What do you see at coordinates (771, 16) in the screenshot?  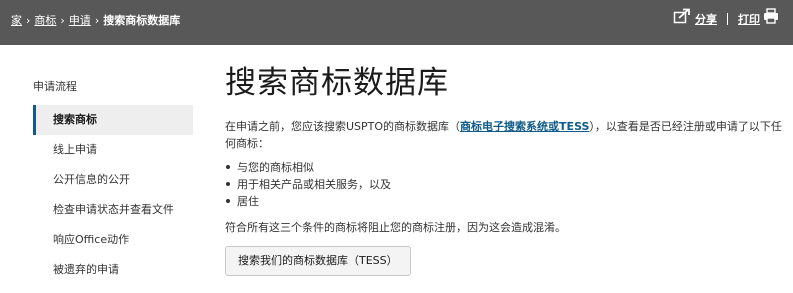 I see `printer-icon` at bounding box center [771, 16].